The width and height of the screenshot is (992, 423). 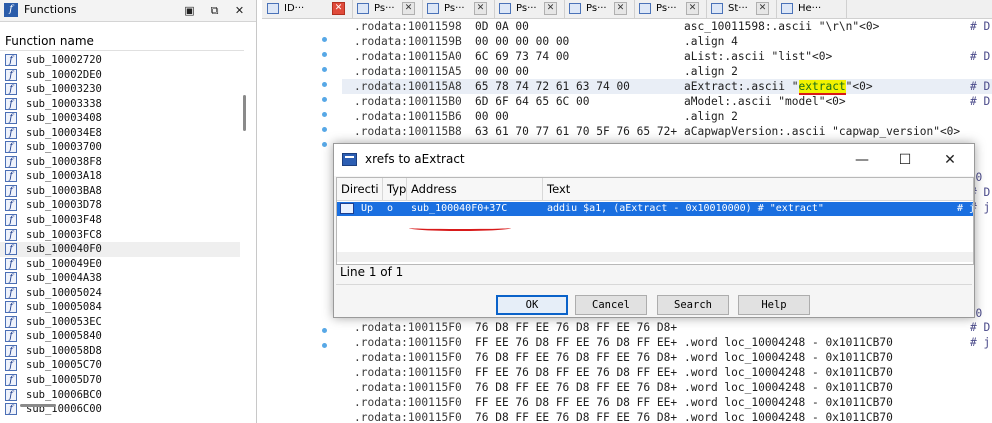 I want to click on tab-6: St··· ✕, so click(x=741, y=9).